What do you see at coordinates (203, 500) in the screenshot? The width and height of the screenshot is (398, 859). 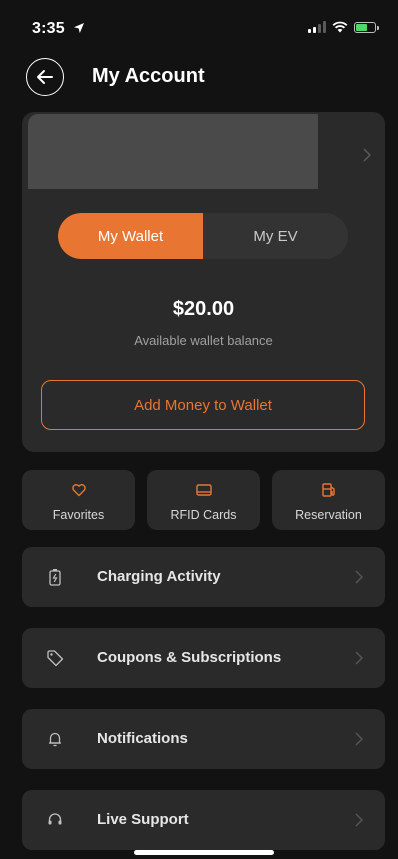 I see `rfid-cards-button: RFID Cards` at bounding box center [203, 500].